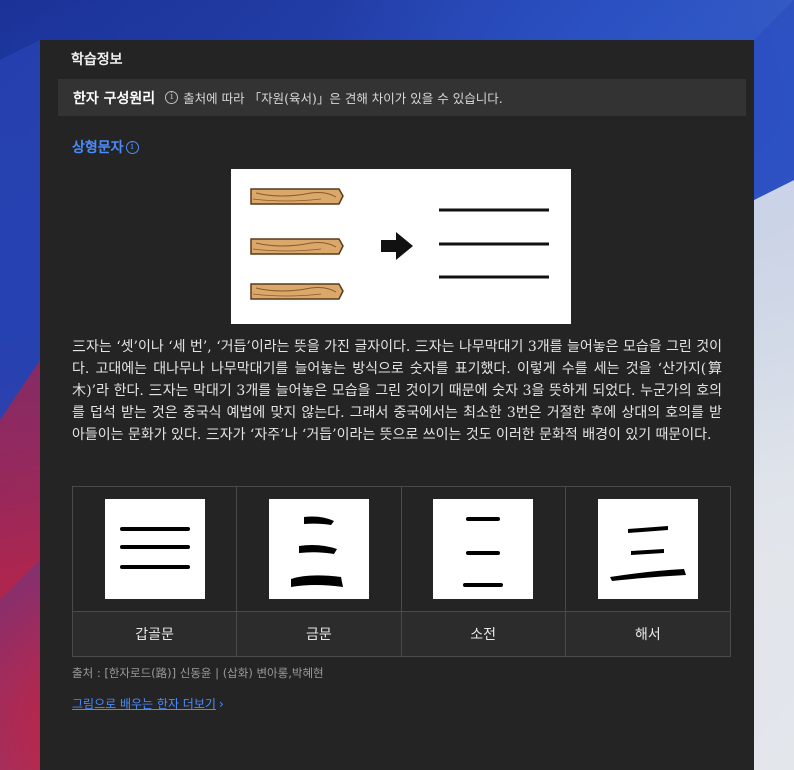 The height and width of the screenshot is (770, 794). I want to click on principle-label: 한자 구성원리, so click(114, 98).